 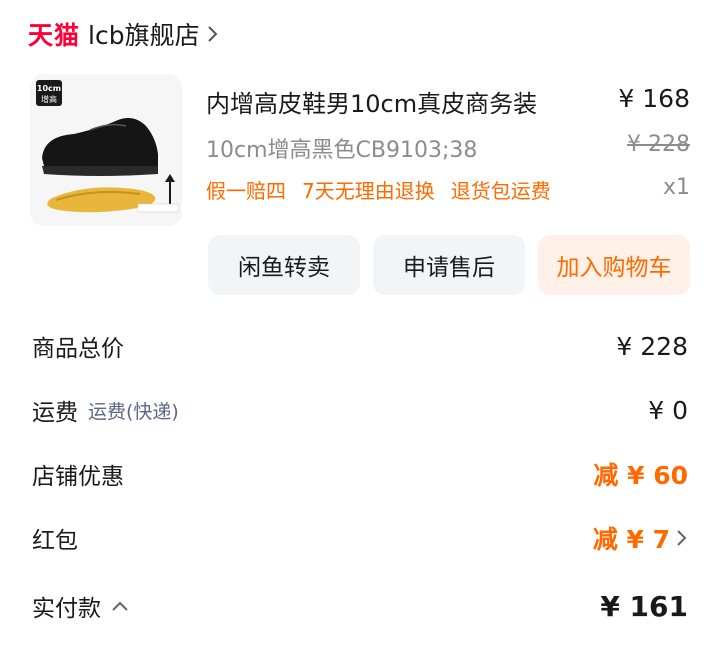 What do you see at coordinates (360, 346) in the screenshot?
I see `total-goods-row: 商品总价 ¥ 228` at bounding box center [360, 346].